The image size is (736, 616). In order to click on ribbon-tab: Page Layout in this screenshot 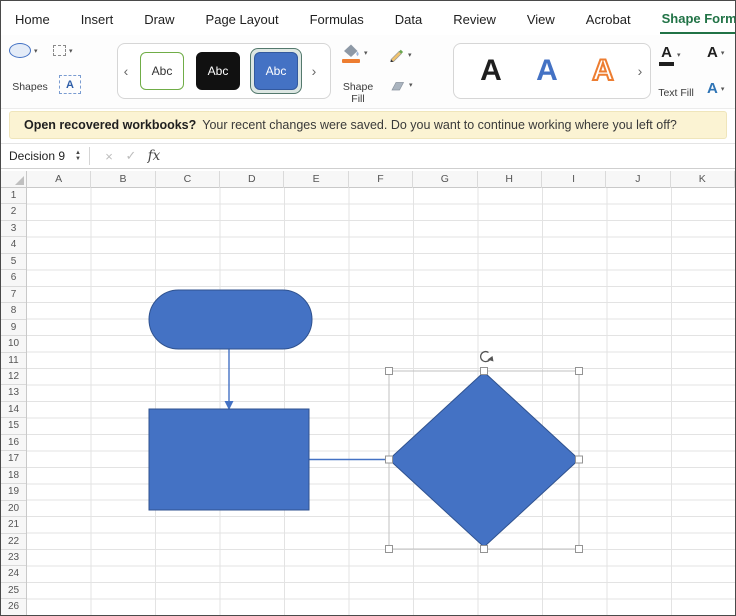, I will do `click(242, 18)`.